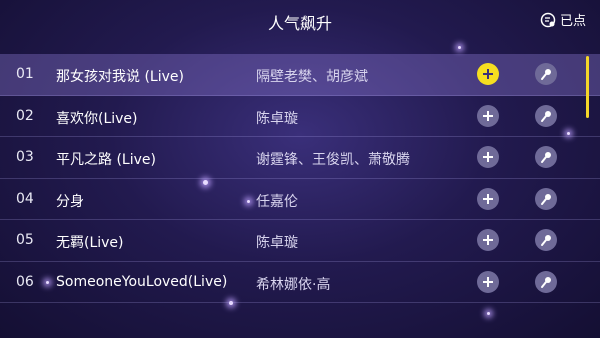  What do you see at coordinates (488, 313) in the screenshot?
I see `sparkle` at bounding box center [488, 313].